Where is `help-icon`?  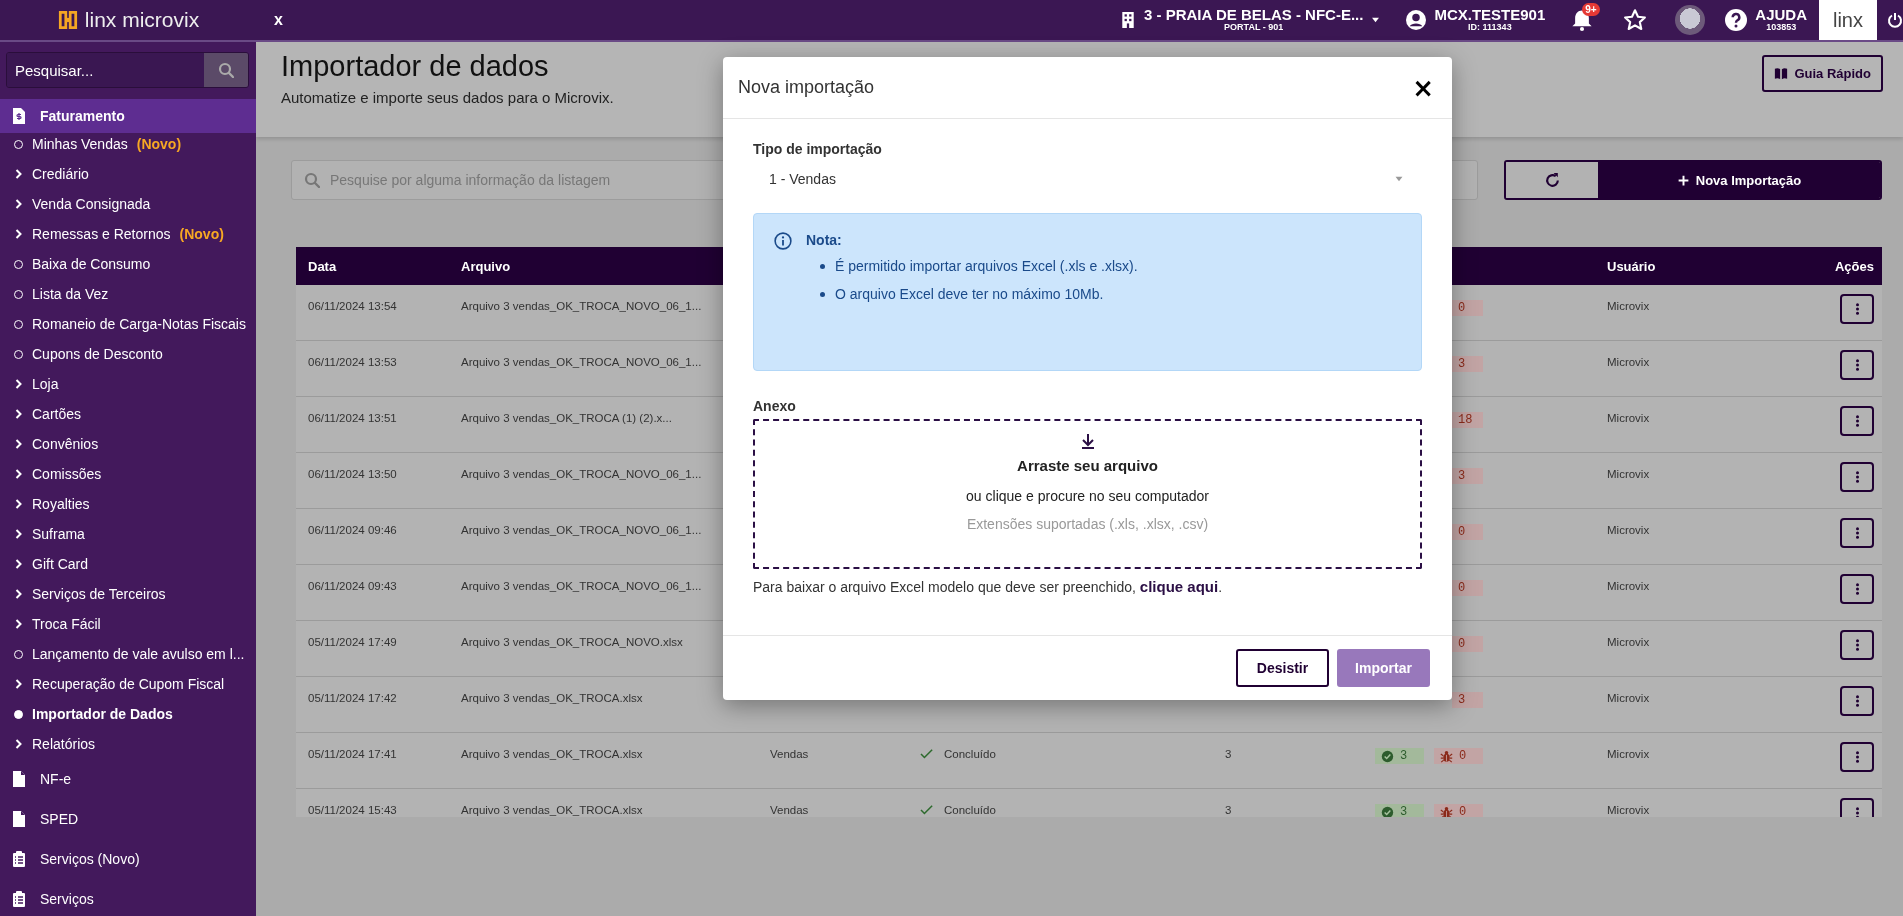 help-icon is located at coordinates (1736, 20).